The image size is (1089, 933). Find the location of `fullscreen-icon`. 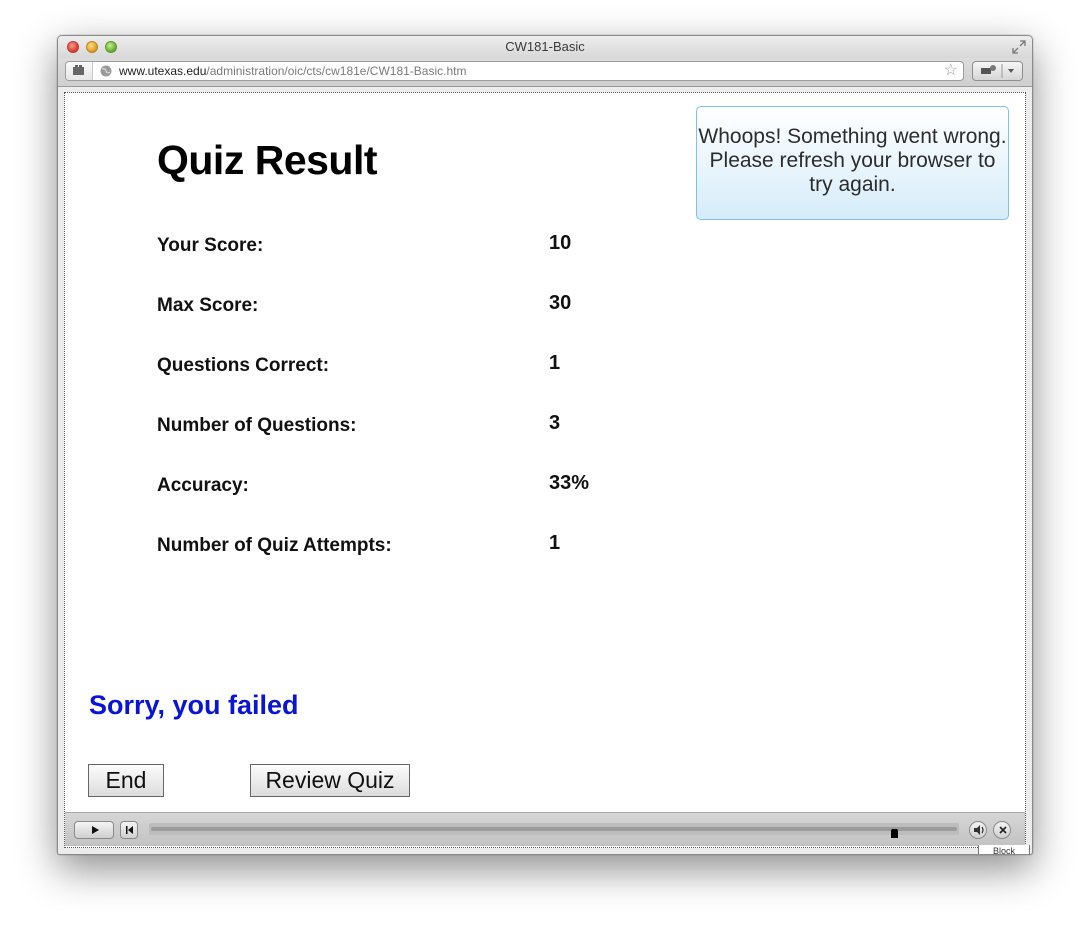

fullscreen-icon is located at coordinates (1019, 47).